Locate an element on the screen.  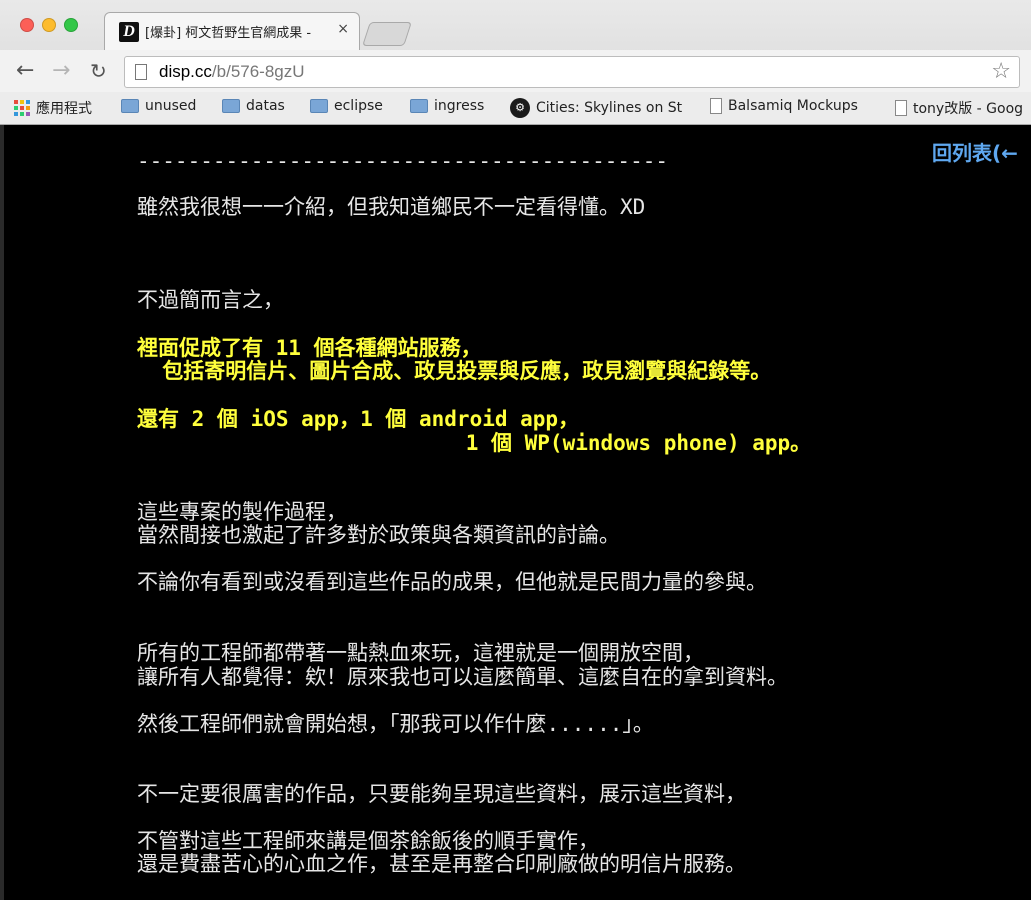
bookmark-balsamiq: Balsamiq Mockups is located at coordinates (784, 106).